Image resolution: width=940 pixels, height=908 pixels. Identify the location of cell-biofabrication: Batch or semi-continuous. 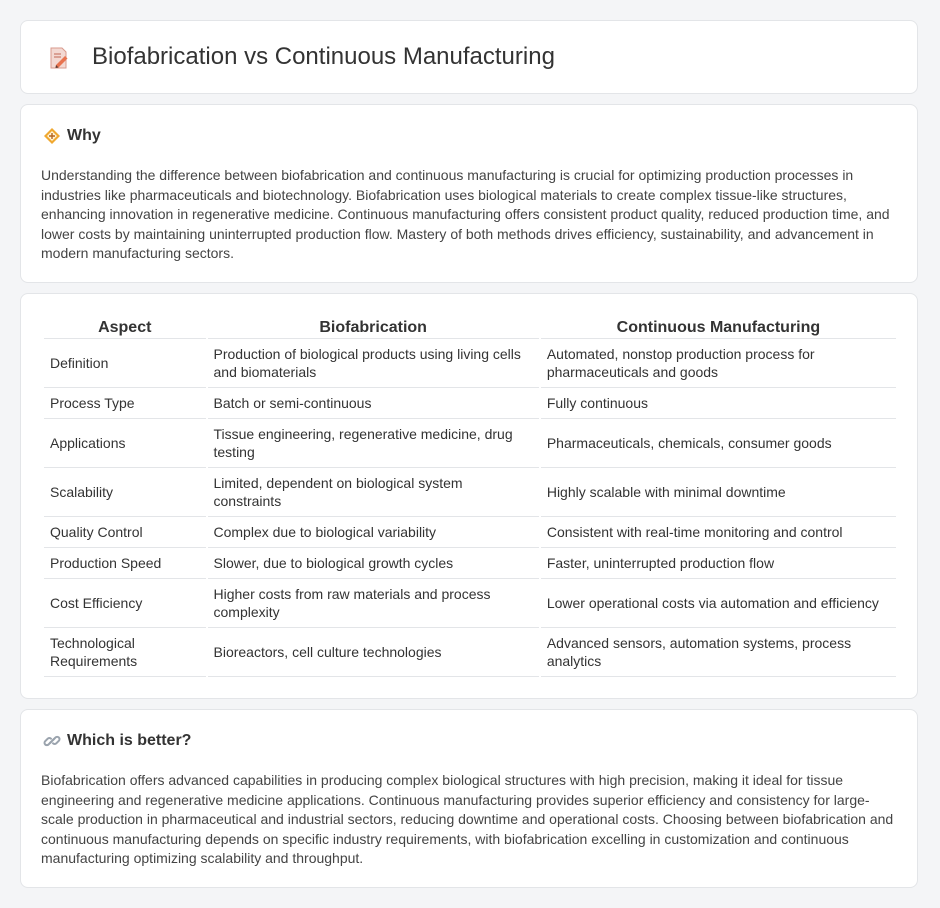
(373, 403).